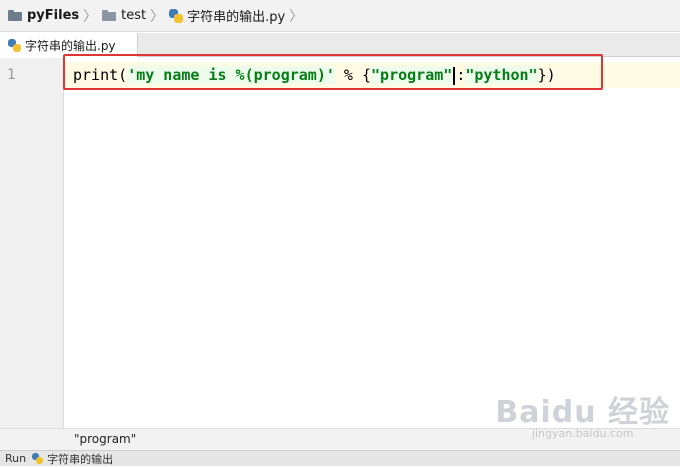 The image size is (680, 467). I want to click on line-number: 1, so click(11, 75).